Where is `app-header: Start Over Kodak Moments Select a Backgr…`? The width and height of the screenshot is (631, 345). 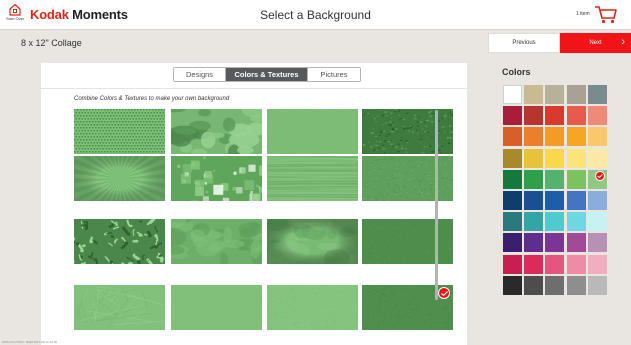 app-header: Start Over Kodak Moments Select a Backgr… is located at coordinates (315, 15).